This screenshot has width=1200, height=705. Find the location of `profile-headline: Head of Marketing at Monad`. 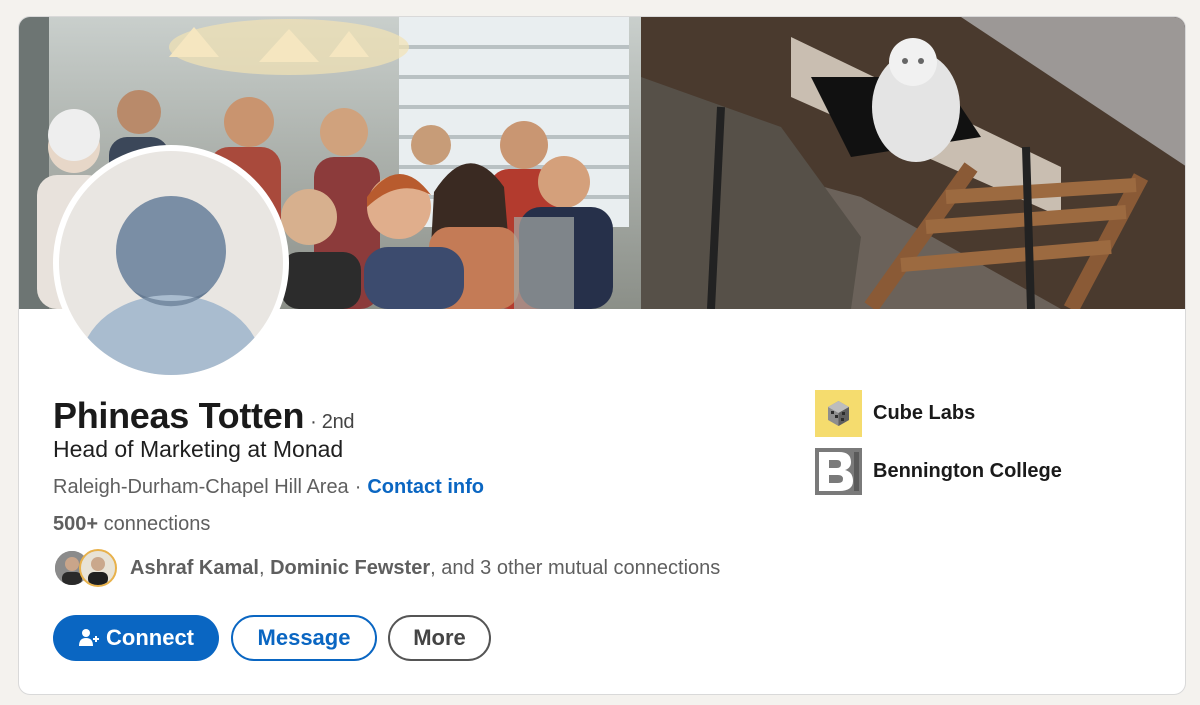

profile-headline: Head of Marketing at Monad is located at coordinates (198, 449).